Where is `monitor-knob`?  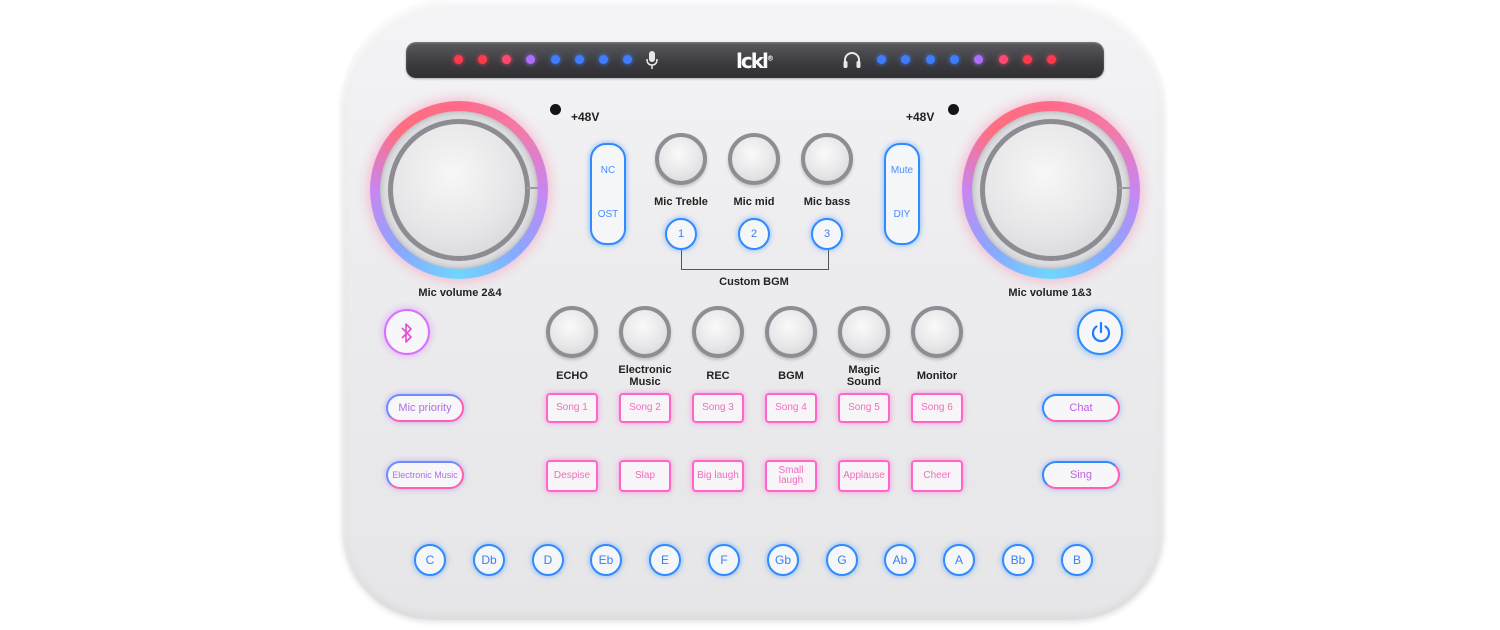 monitor-knob is located at coordinates (937, 332).